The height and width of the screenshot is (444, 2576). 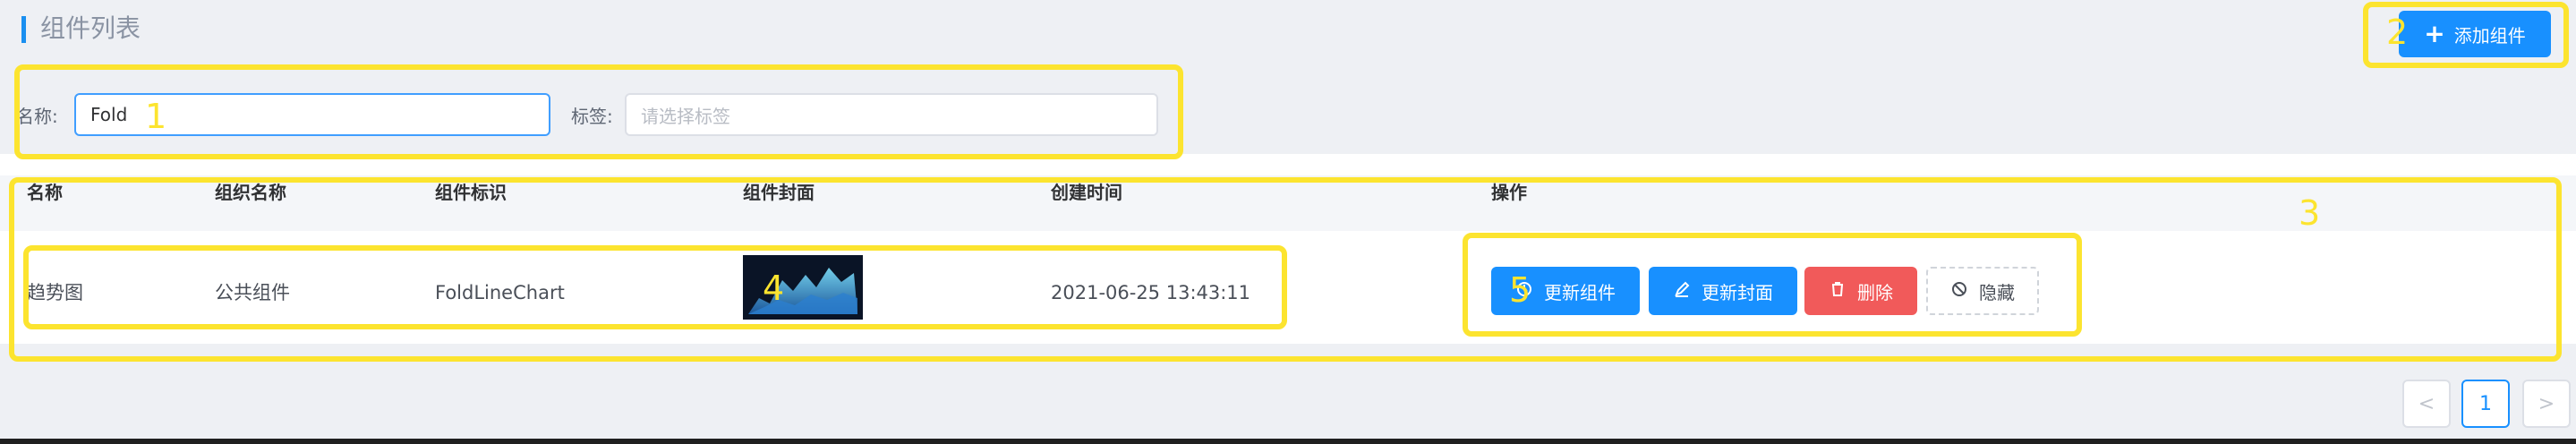 I want to click on page-title: 组件列表, so click(x=90, y=28).